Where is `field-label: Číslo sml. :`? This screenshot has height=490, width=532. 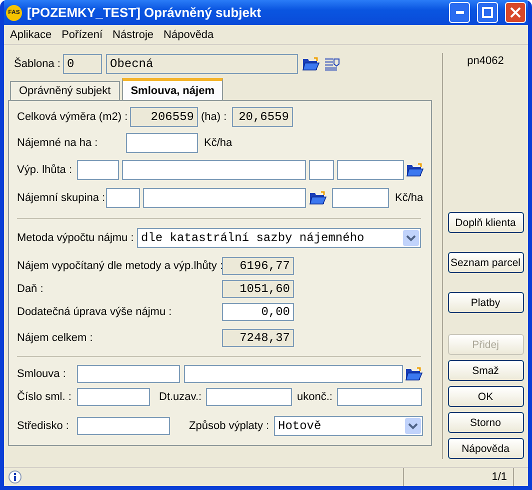 field-label: Číslo sml. : is located at coordinates (44, 397).